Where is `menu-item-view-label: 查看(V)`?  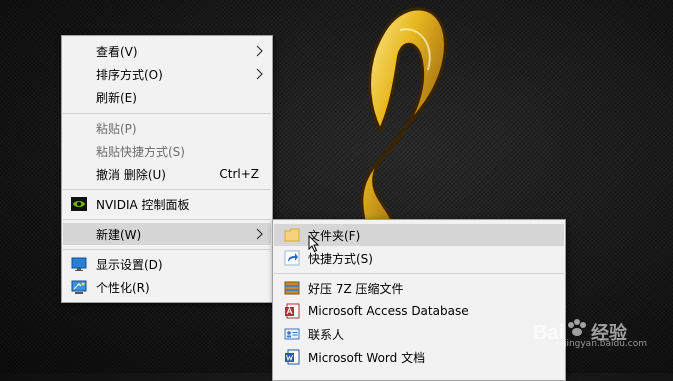 menu-item-view-label: 查看(V) is located at coordinates (117, 51).